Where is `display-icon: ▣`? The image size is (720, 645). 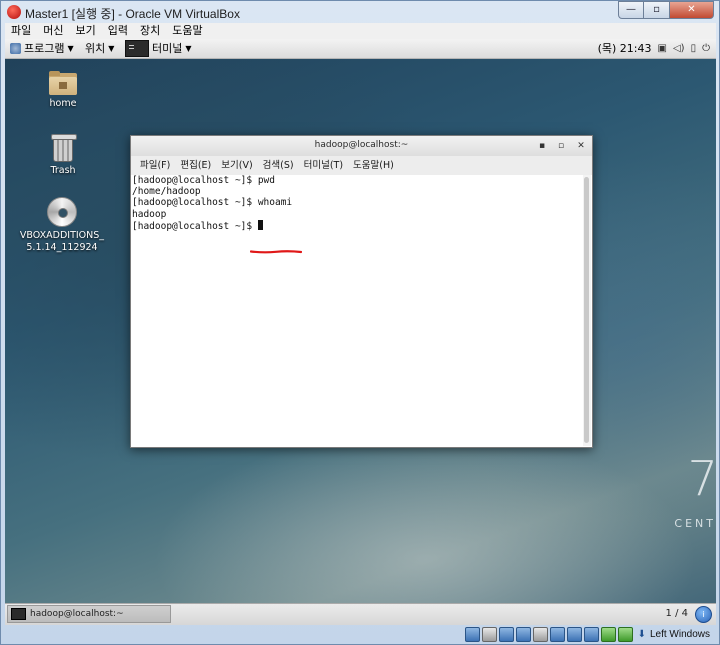
display-icon: ▣ is located at coordinates (662, 48).